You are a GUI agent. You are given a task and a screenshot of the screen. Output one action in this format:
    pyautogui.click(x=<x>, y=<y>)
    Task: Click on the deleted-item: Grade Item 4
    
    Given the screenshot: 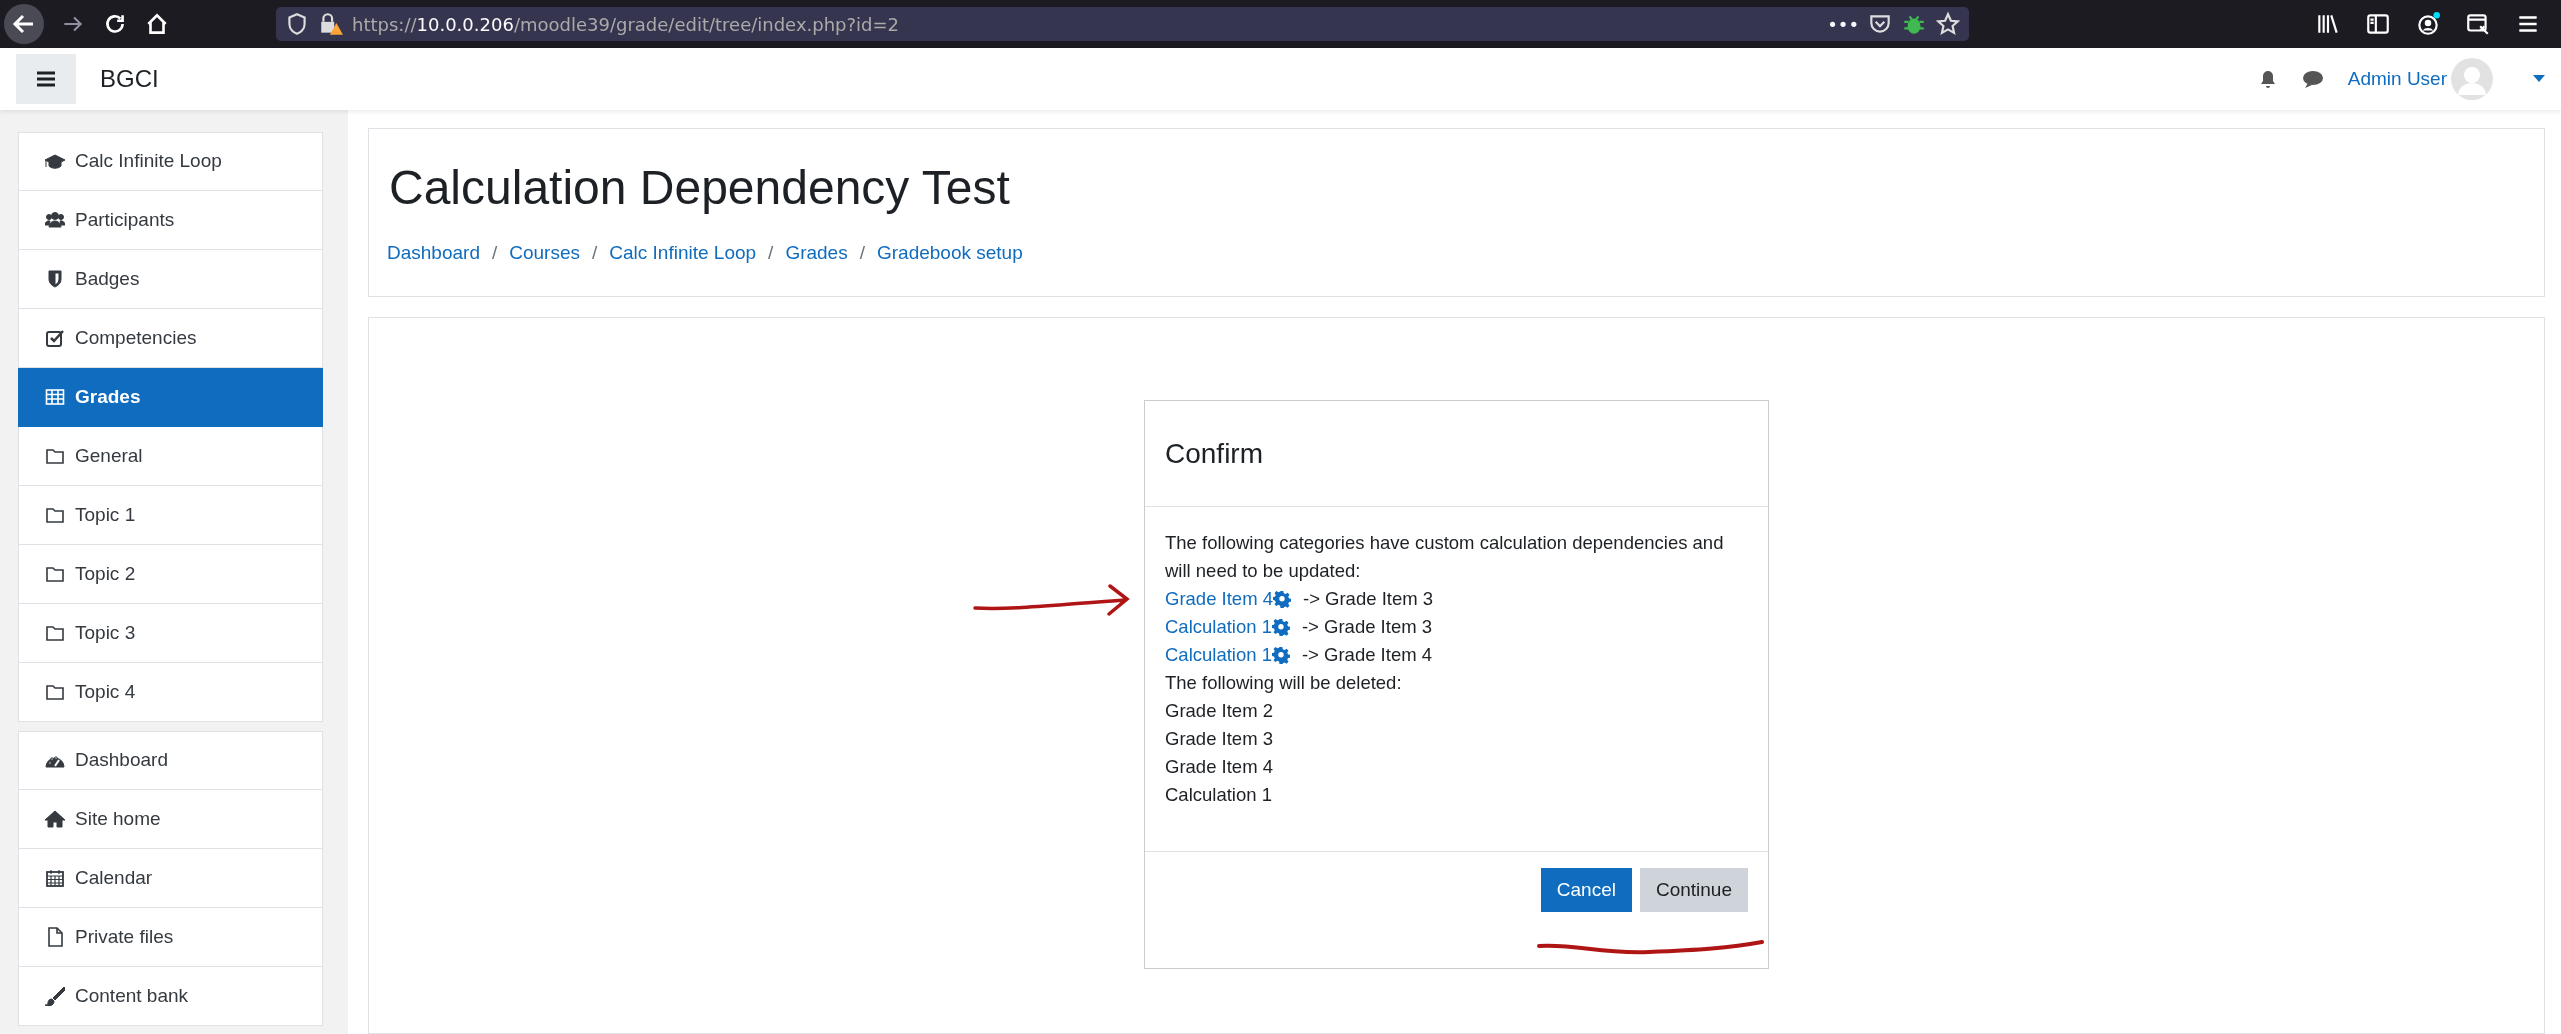 What is the action you would take?
    pyautogui.click(x=1219, y=767)
    